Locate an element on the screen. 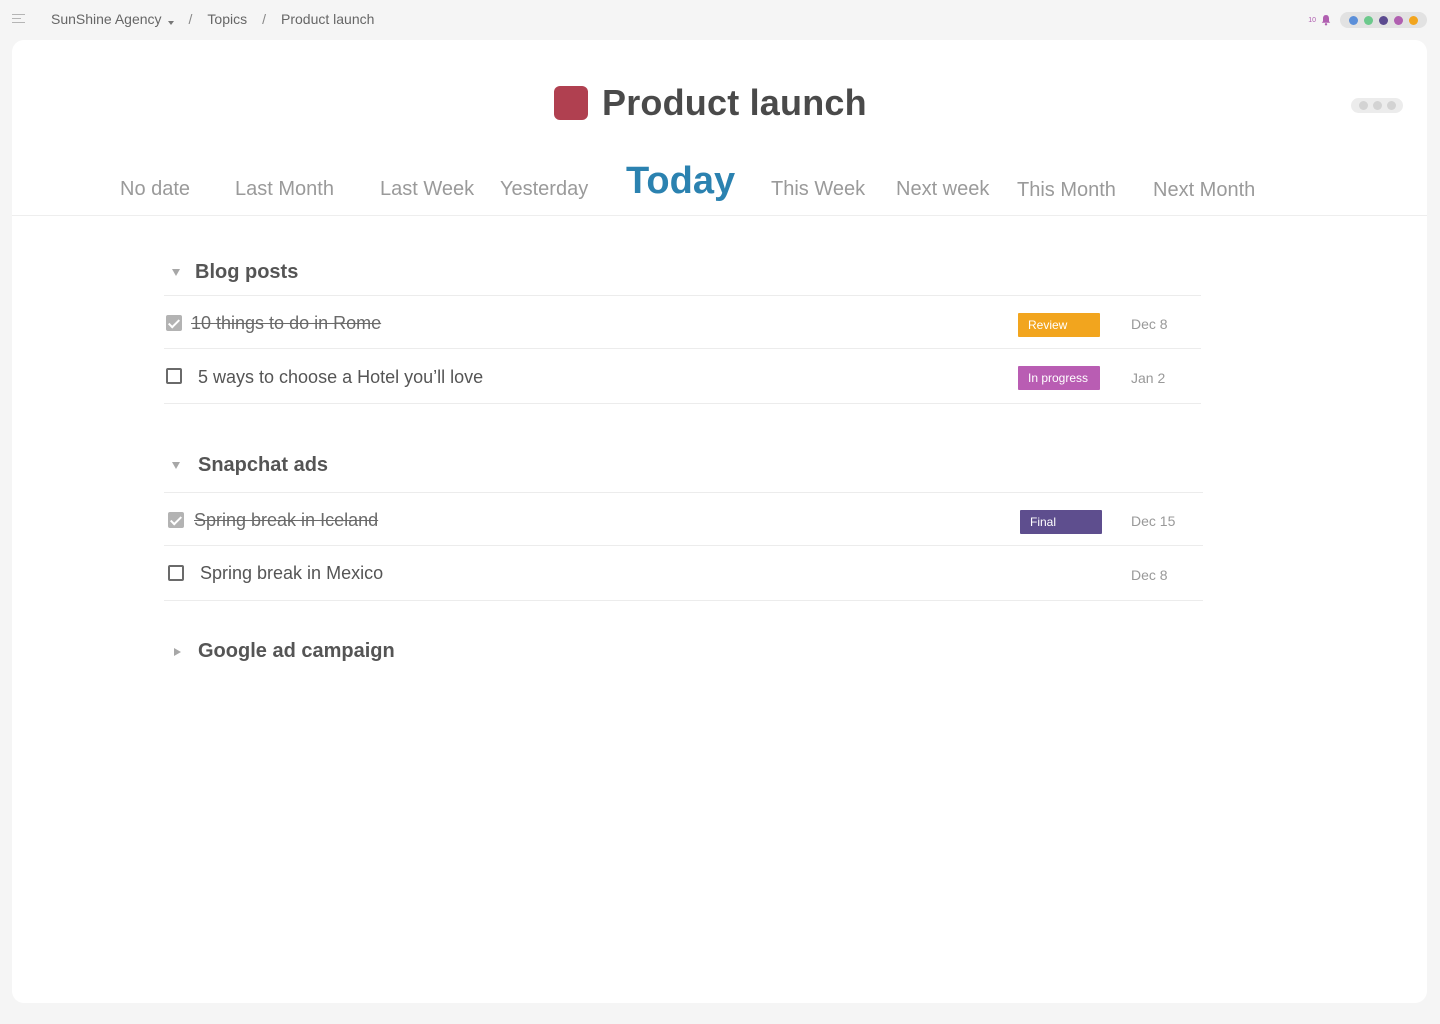 This screenshot has height=1024, width=1440. tab-this-week: This Week is located at coordinates (818, 189).